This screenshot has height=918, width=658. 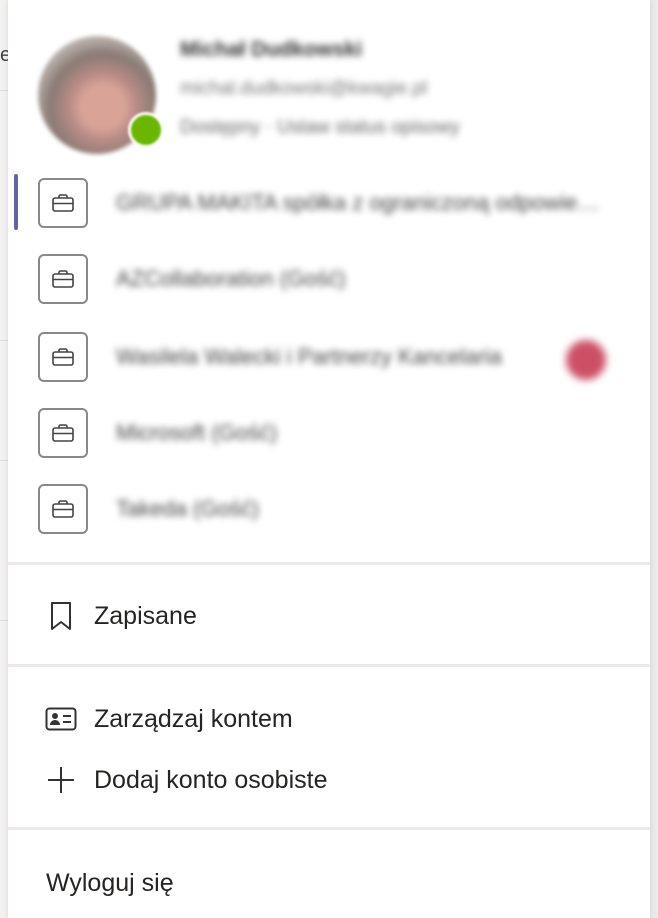 What do you see at coordinates (586, 360) in the screenshot?
I see `notification-badge` at bounding box center [586, 360].